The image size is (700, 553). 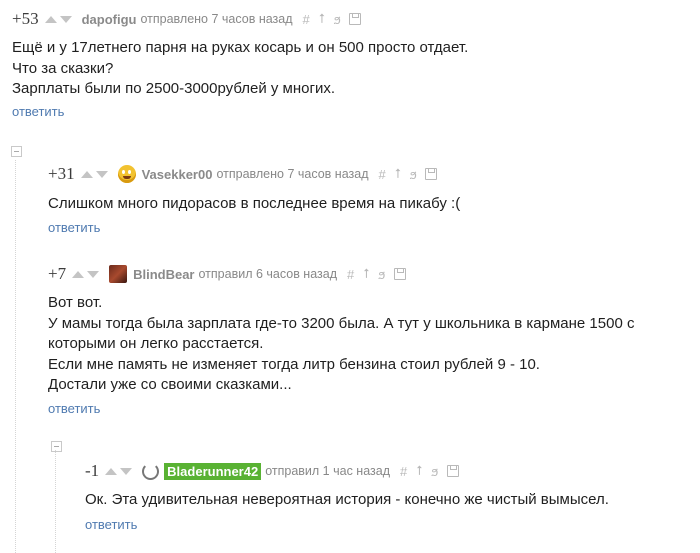 What do you see at coordinates (213, 471) in the screenshot?
I see `username: Bladerunner42` at bounding box center [213, 471].